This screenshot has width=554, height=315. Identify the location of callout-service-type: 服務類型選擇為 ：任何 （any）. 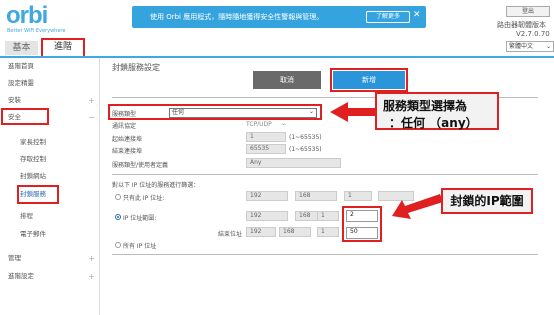
(437, 111).